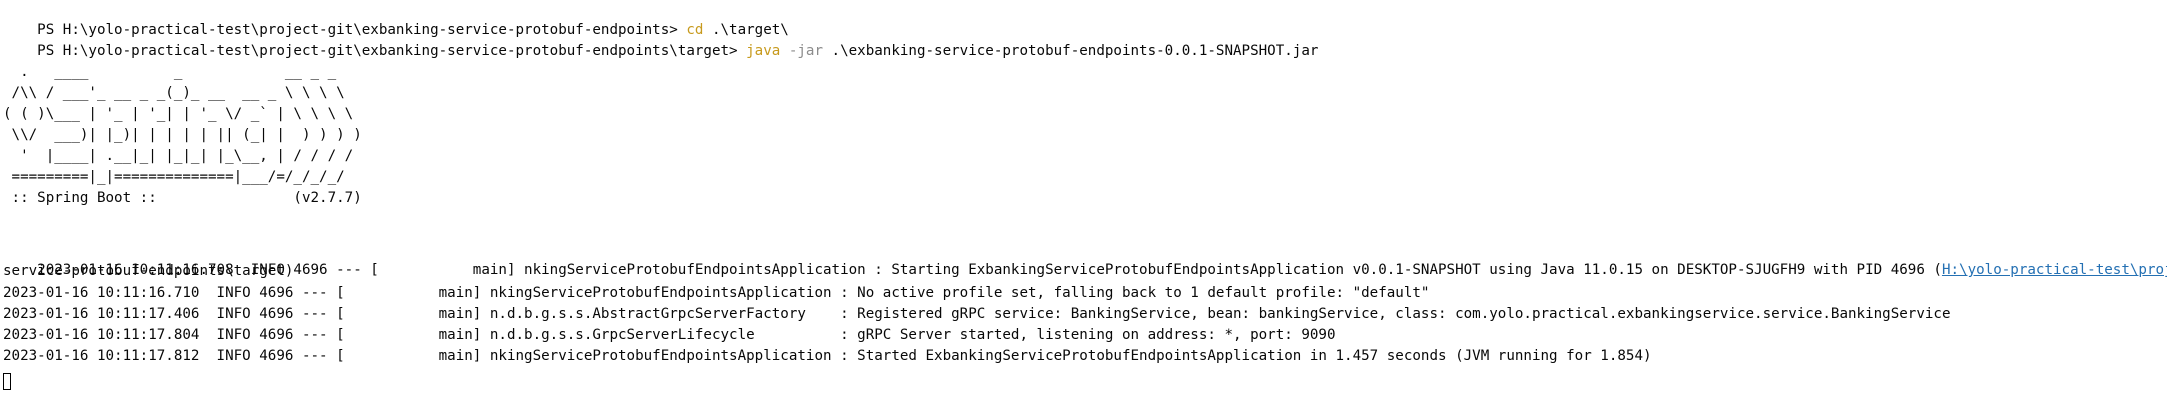  What do you see at coordinates (178, 156) in the screenshot?
I see `banner-line: ' |____| .__|_| |_|_| |_\__, | / / / /` at bounding box center [178, 156].